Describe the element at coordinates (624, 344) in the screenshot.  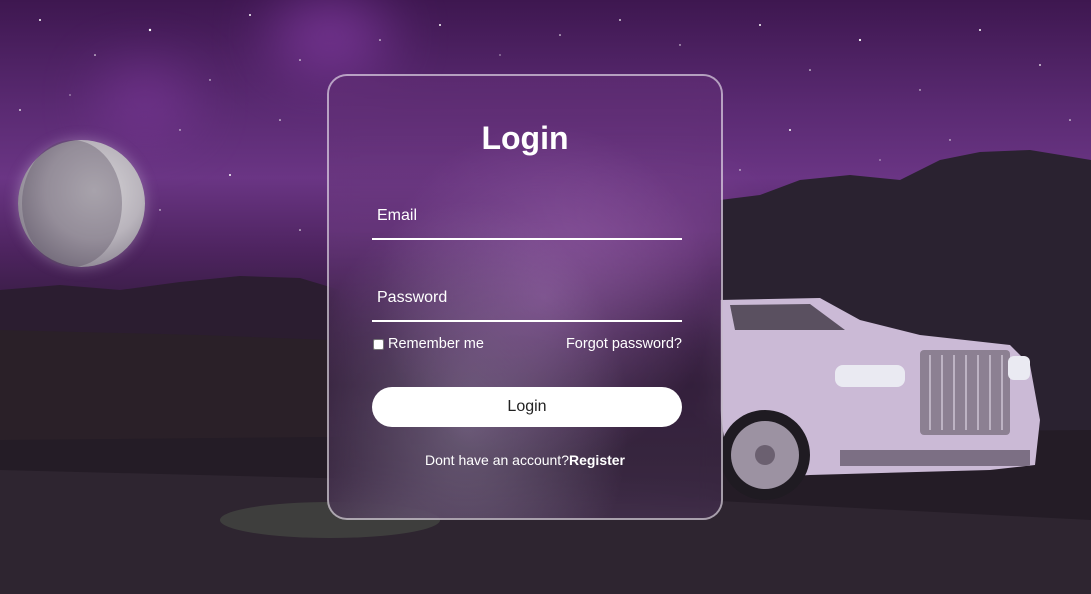
I see `forgot-password-link: Forgot password?` at that location.